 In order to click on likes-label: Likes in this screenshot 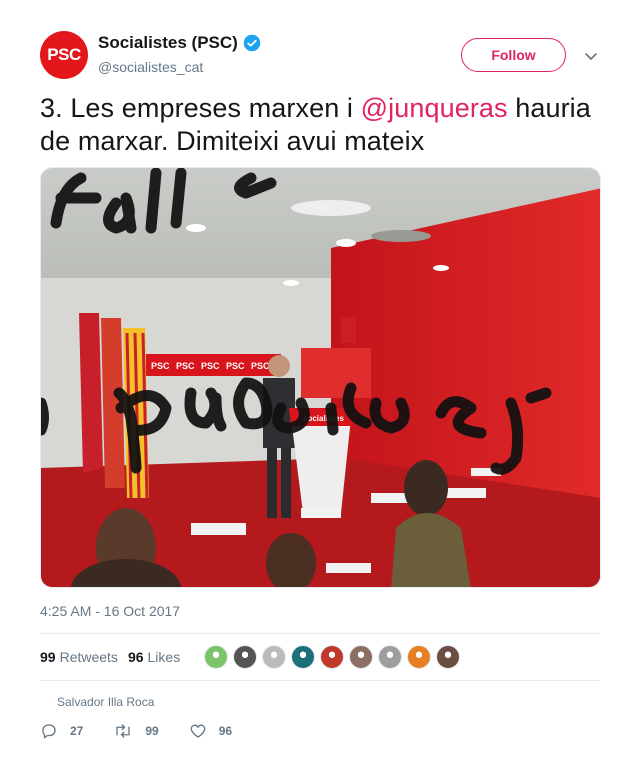, I will do `click(164, 657)`.